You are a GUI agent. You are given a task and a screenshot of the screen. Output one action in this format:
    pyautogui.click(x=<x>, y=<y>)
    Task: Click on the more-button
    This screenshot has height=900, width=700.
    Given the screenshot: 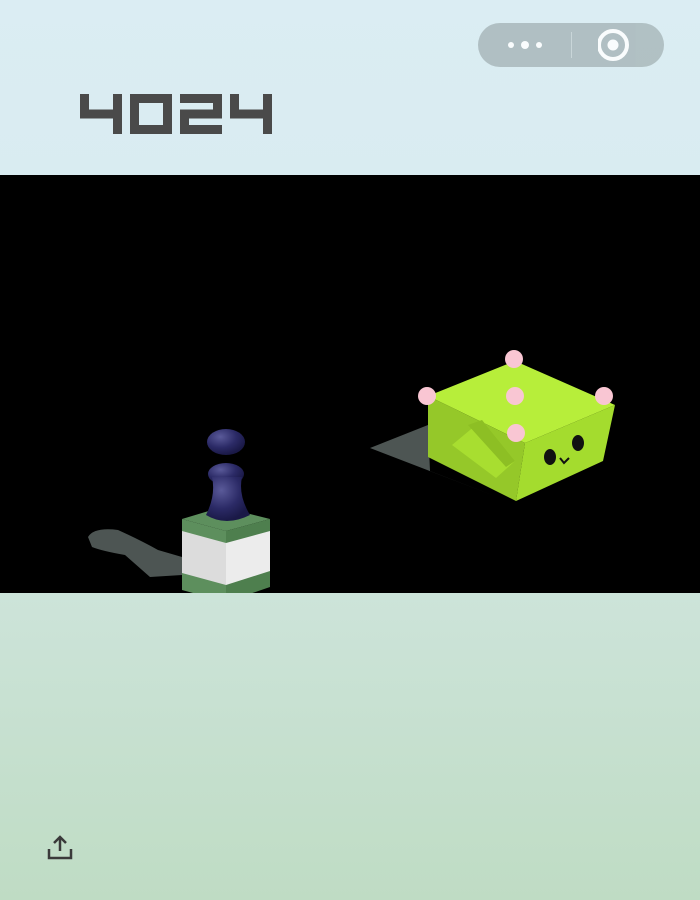 What is the action you would take?
    pyautogui.click(x=524, y=45)
    